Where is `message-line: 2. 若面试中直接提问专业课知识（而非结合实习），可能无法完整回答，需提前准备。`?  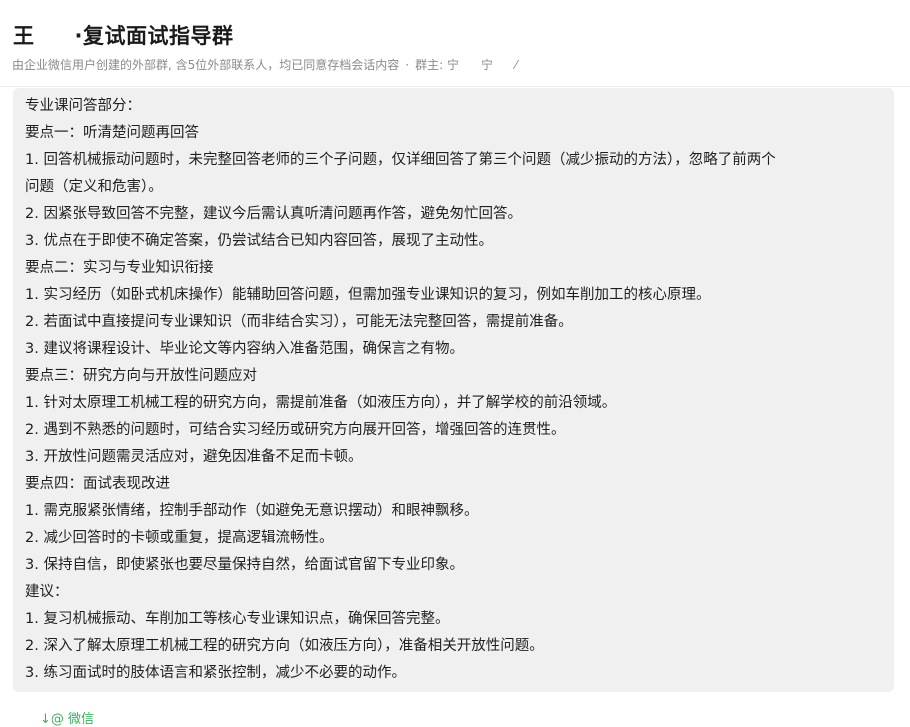
message-line: 2. 若面试中直接提问专业课知识（而非结合实习），可能无法完整回答，需提前准备。 is located at coordinates (299, 322).